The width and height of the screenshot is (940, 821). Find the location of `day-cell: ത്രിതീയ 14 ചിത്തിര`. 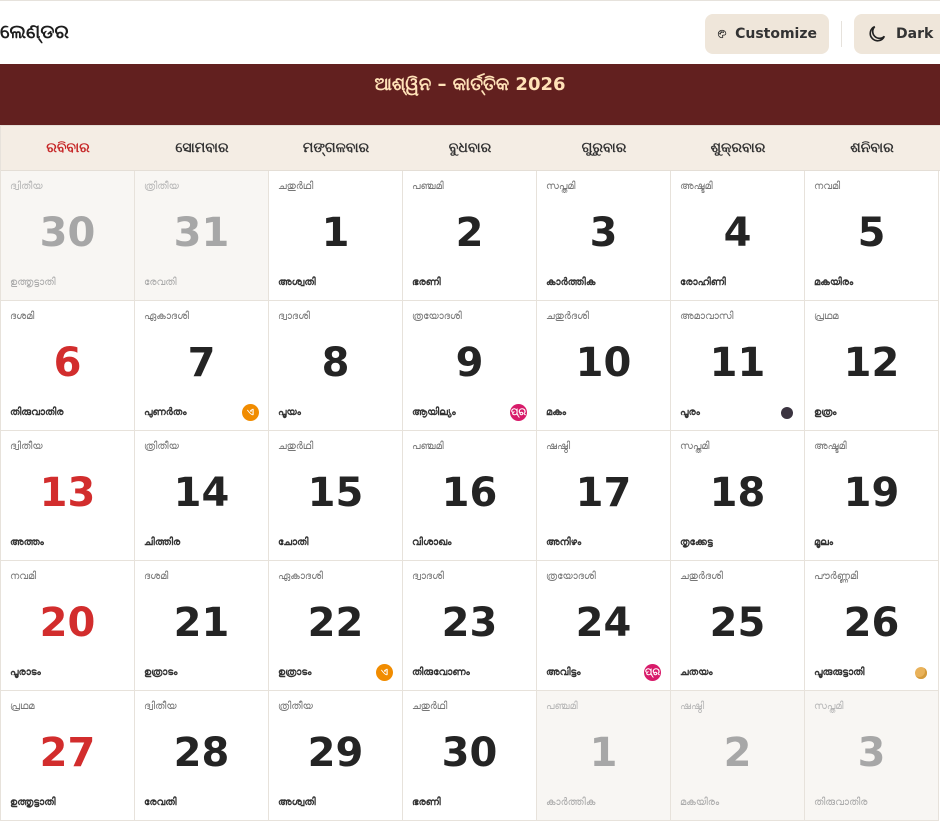

day-cell: ത്രിതീയ 14 ചിത്തിര is located at coordinates (202, 496).